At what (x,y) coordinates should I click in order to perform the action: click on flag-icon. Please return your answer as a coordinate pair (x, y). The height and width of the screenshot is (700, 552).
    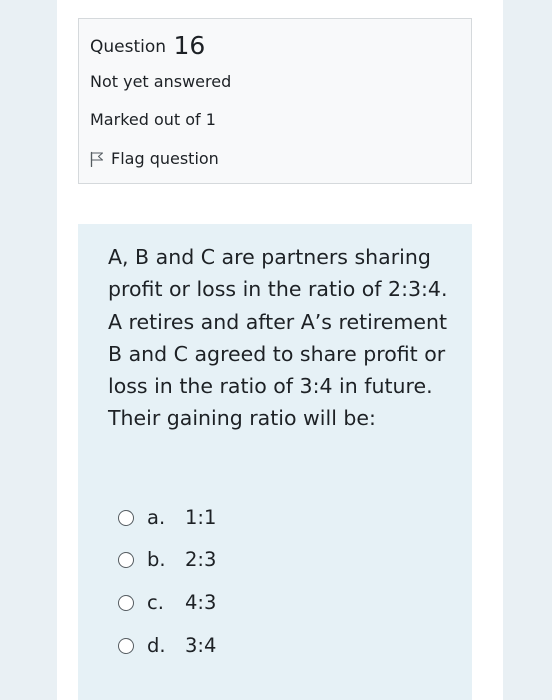
    Looking at the image, I should click on (97, 159).